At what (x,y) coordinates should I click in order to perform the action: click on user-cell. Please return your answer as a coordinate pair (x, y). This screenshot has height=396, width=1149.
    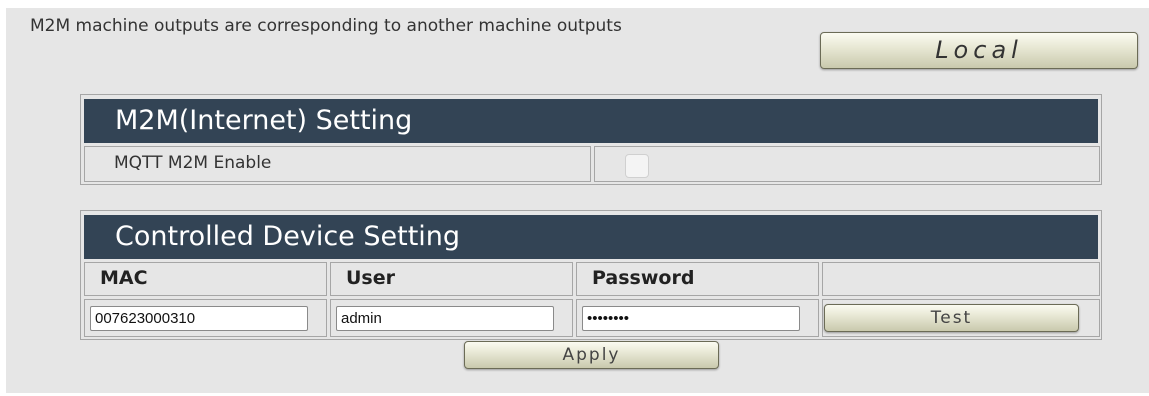
    Looking at the image, I should click on (451, 318).